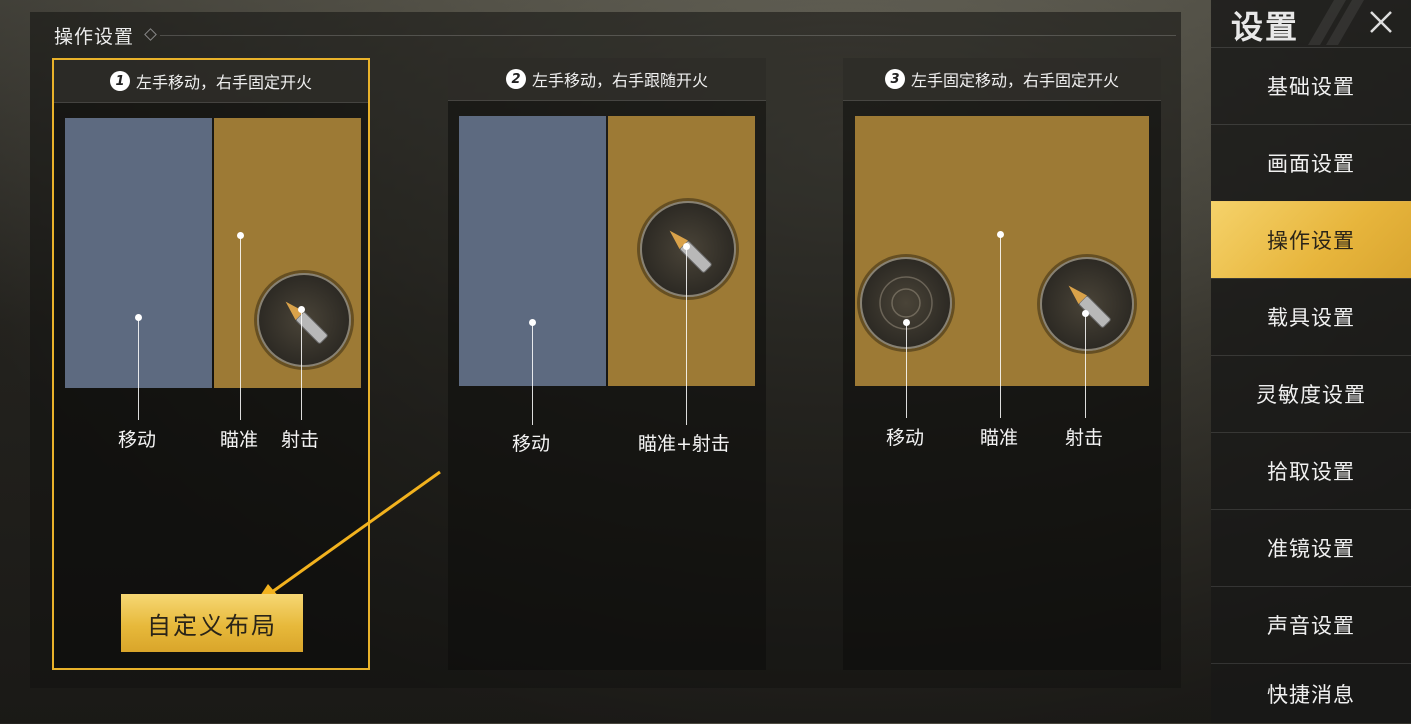 The height and width of the screenshot is (724, 1411). What do you see at coordinates (1311, 470) in the screenshot?
I see `sidebar-item-pickup: 拾取设置` at bounding box center [1311, 470].